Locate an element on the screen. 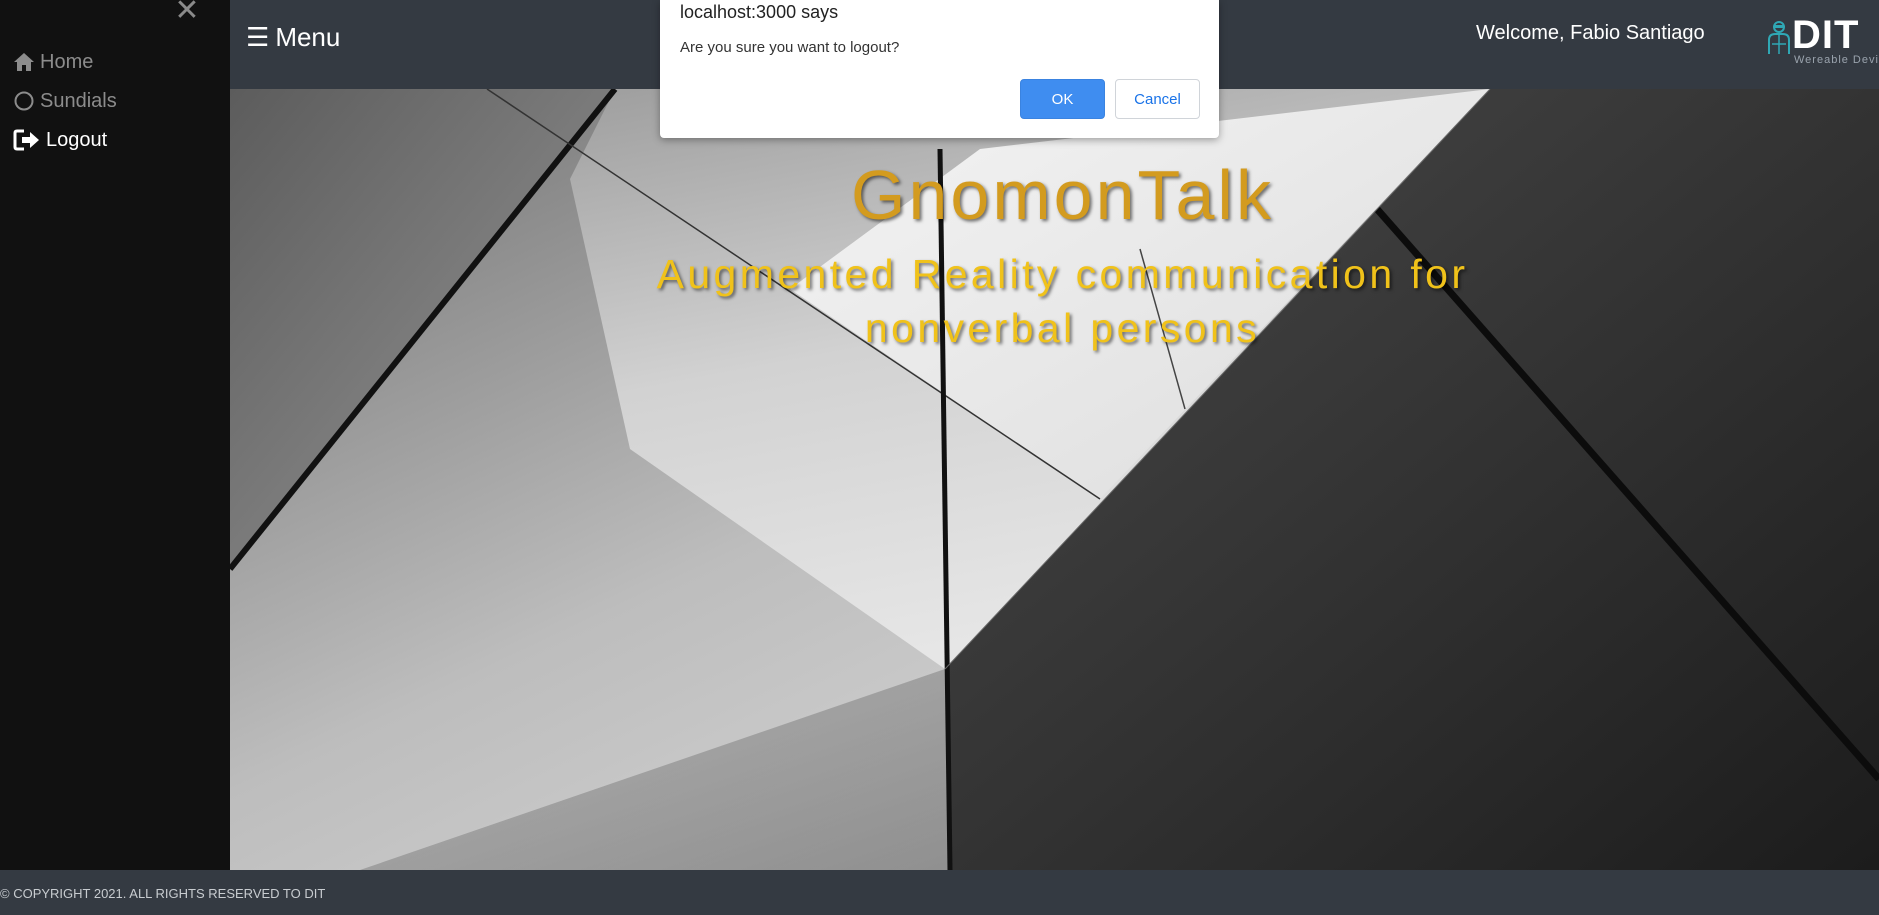 This screenshot has height=915, width=1879. sidebar-item-label: Logout is located at coordinates (77, 139).